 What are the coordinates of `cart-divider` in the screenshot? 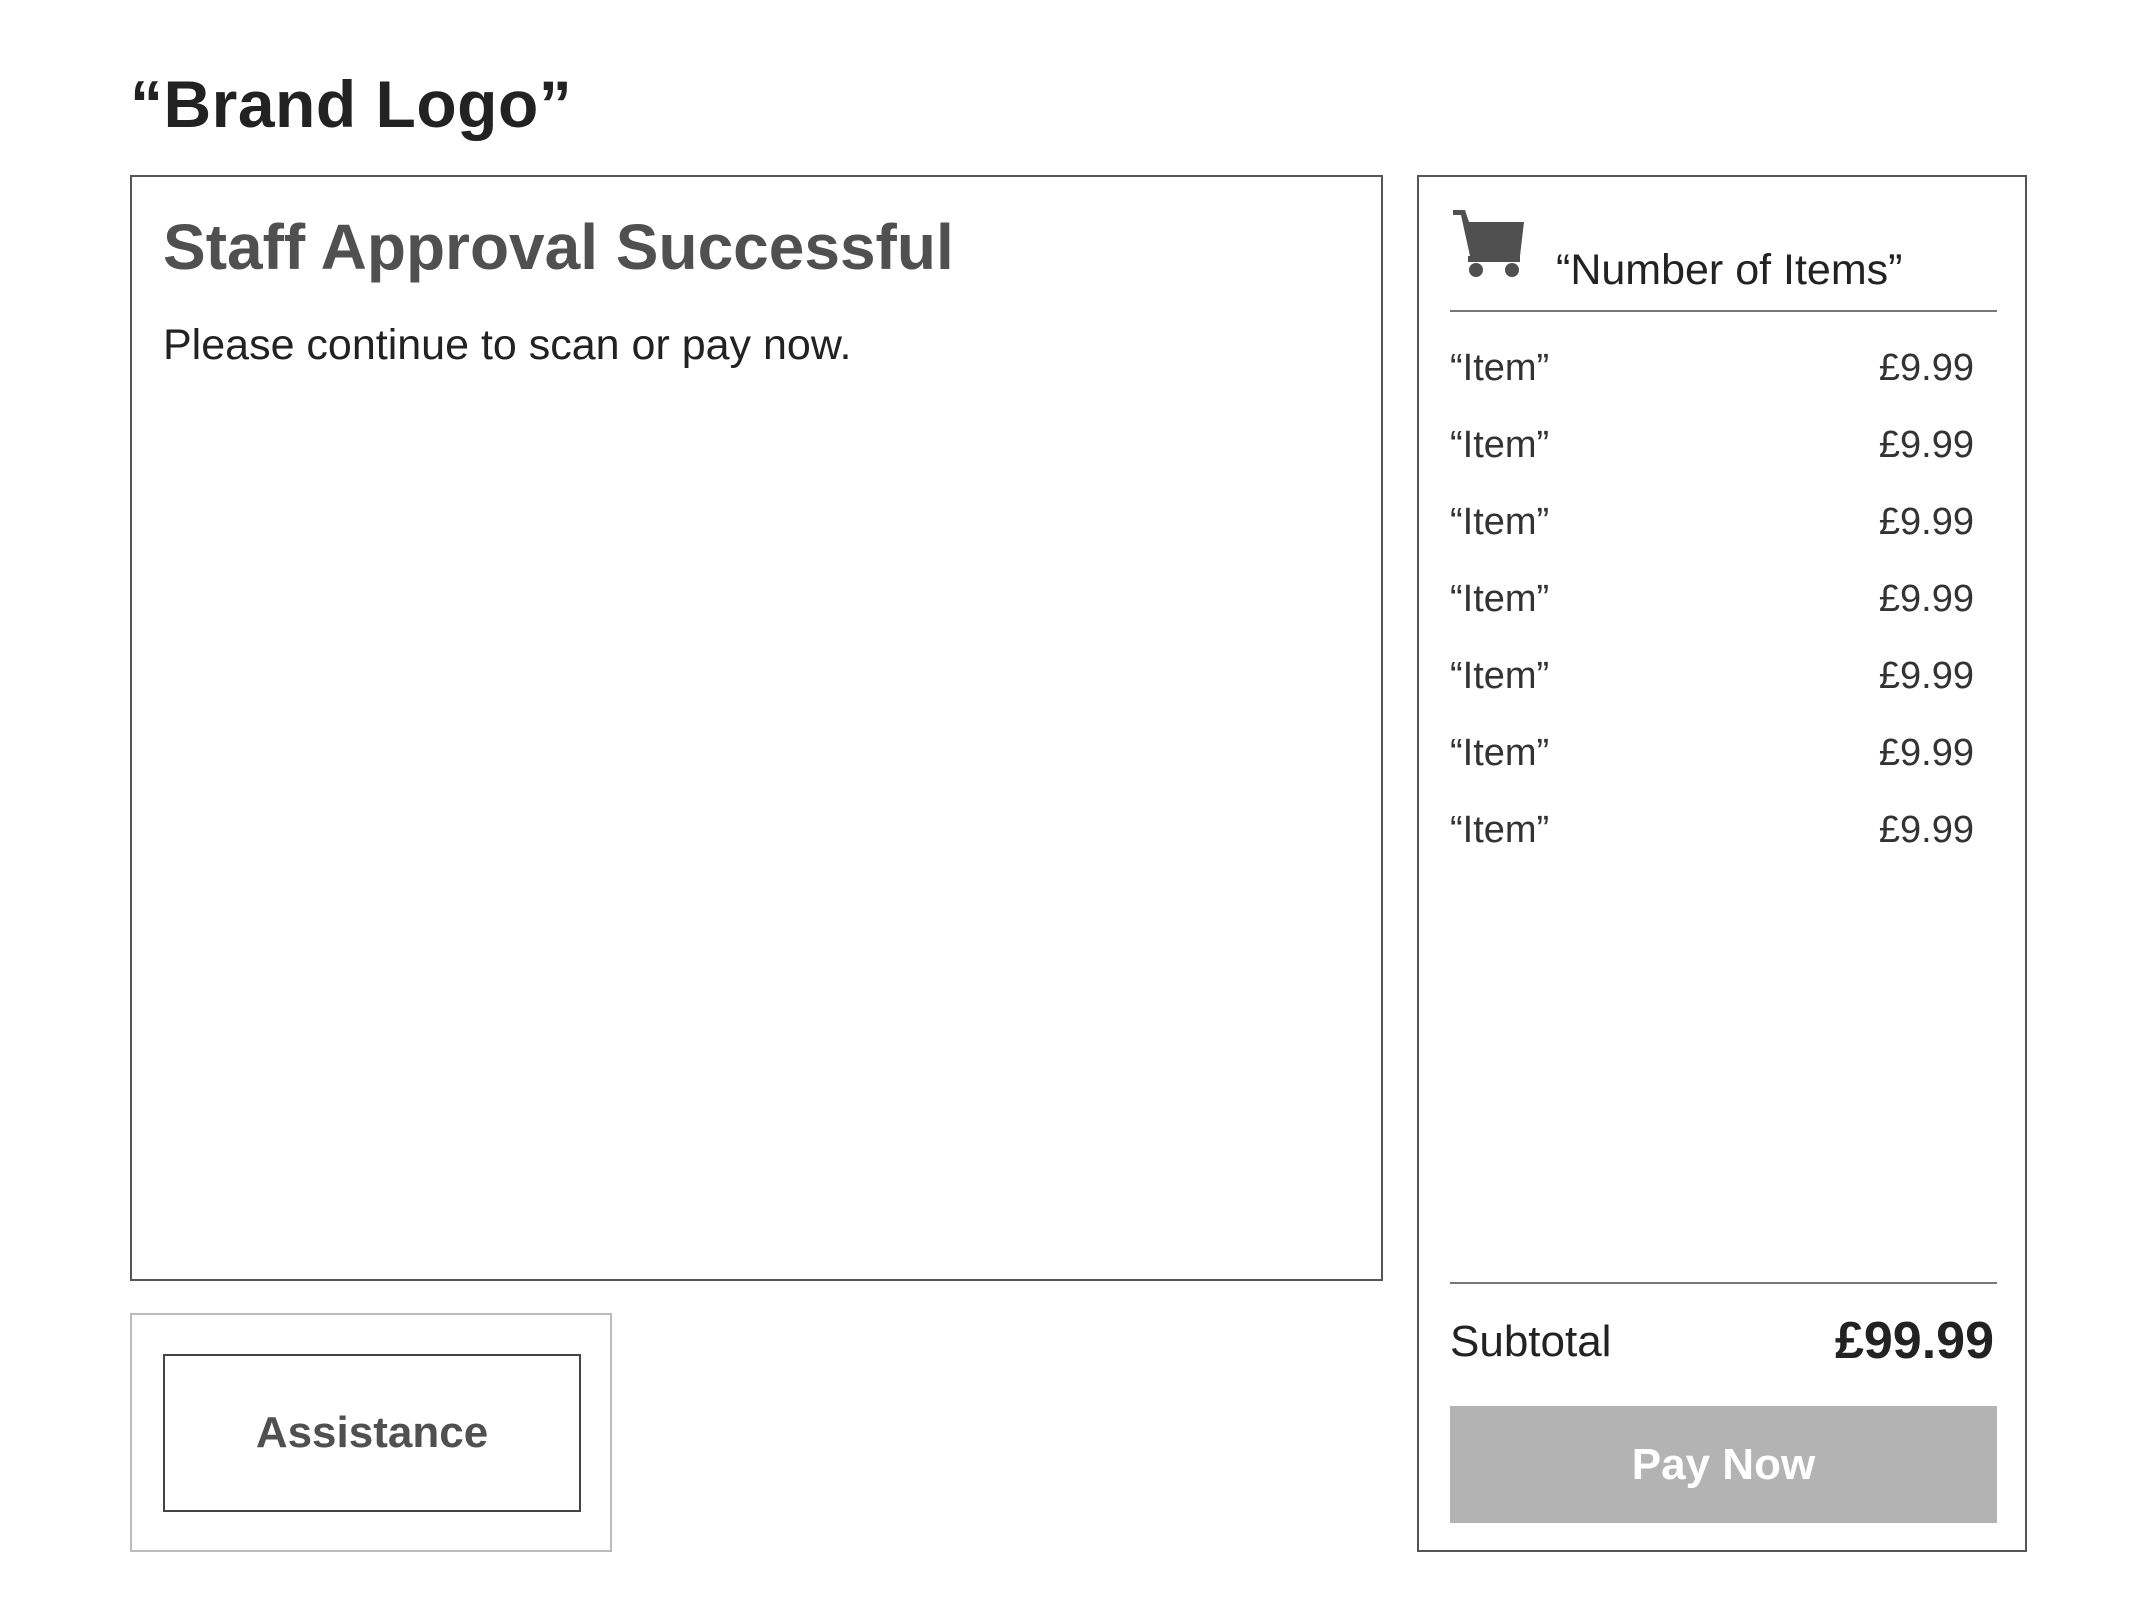 It's located at (1723, 1283).